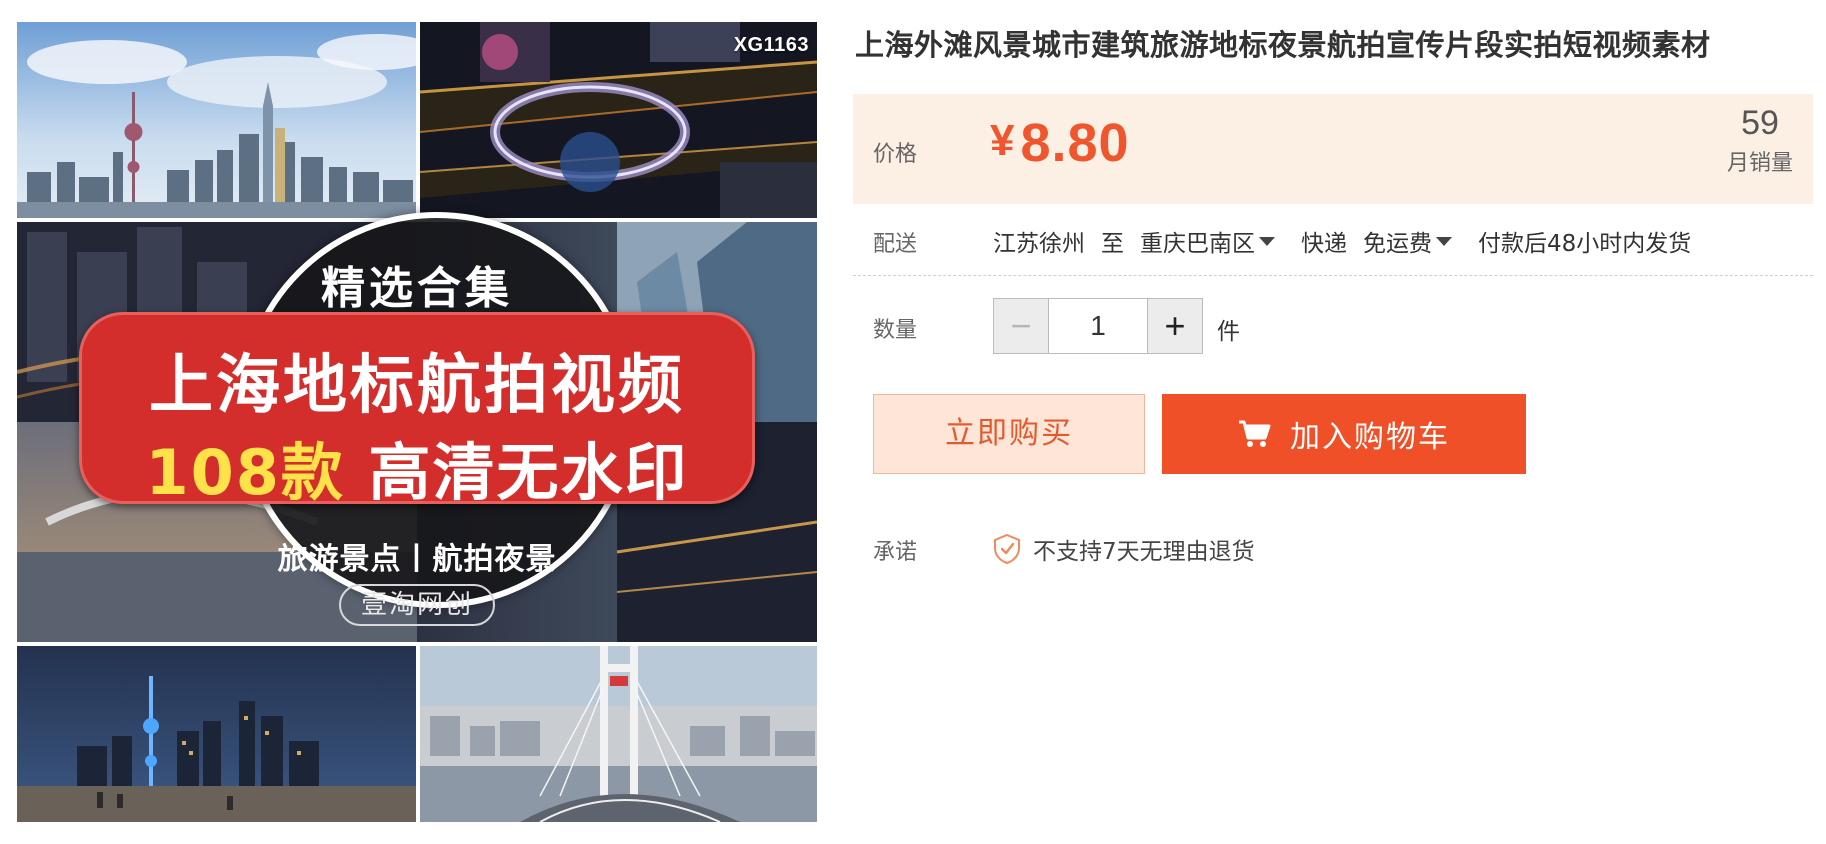  What do you see at coordinates (771, 45) in the screenshot?
I see `product-code: XG1163` at bounding box center [771, 45].